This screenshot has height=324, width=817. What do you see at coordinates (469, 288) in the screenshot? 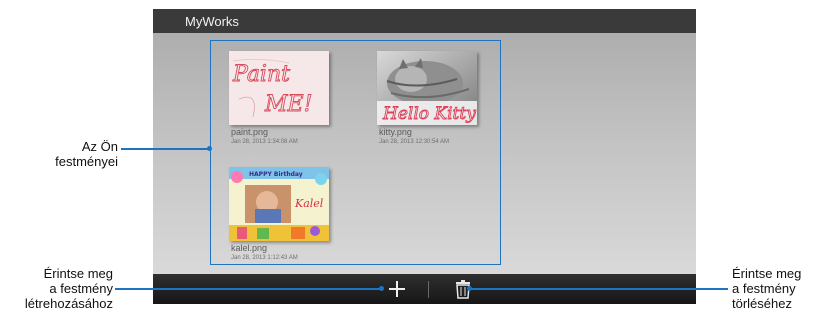
I see `callout-delete-dot` at bounding box center [469, 288].